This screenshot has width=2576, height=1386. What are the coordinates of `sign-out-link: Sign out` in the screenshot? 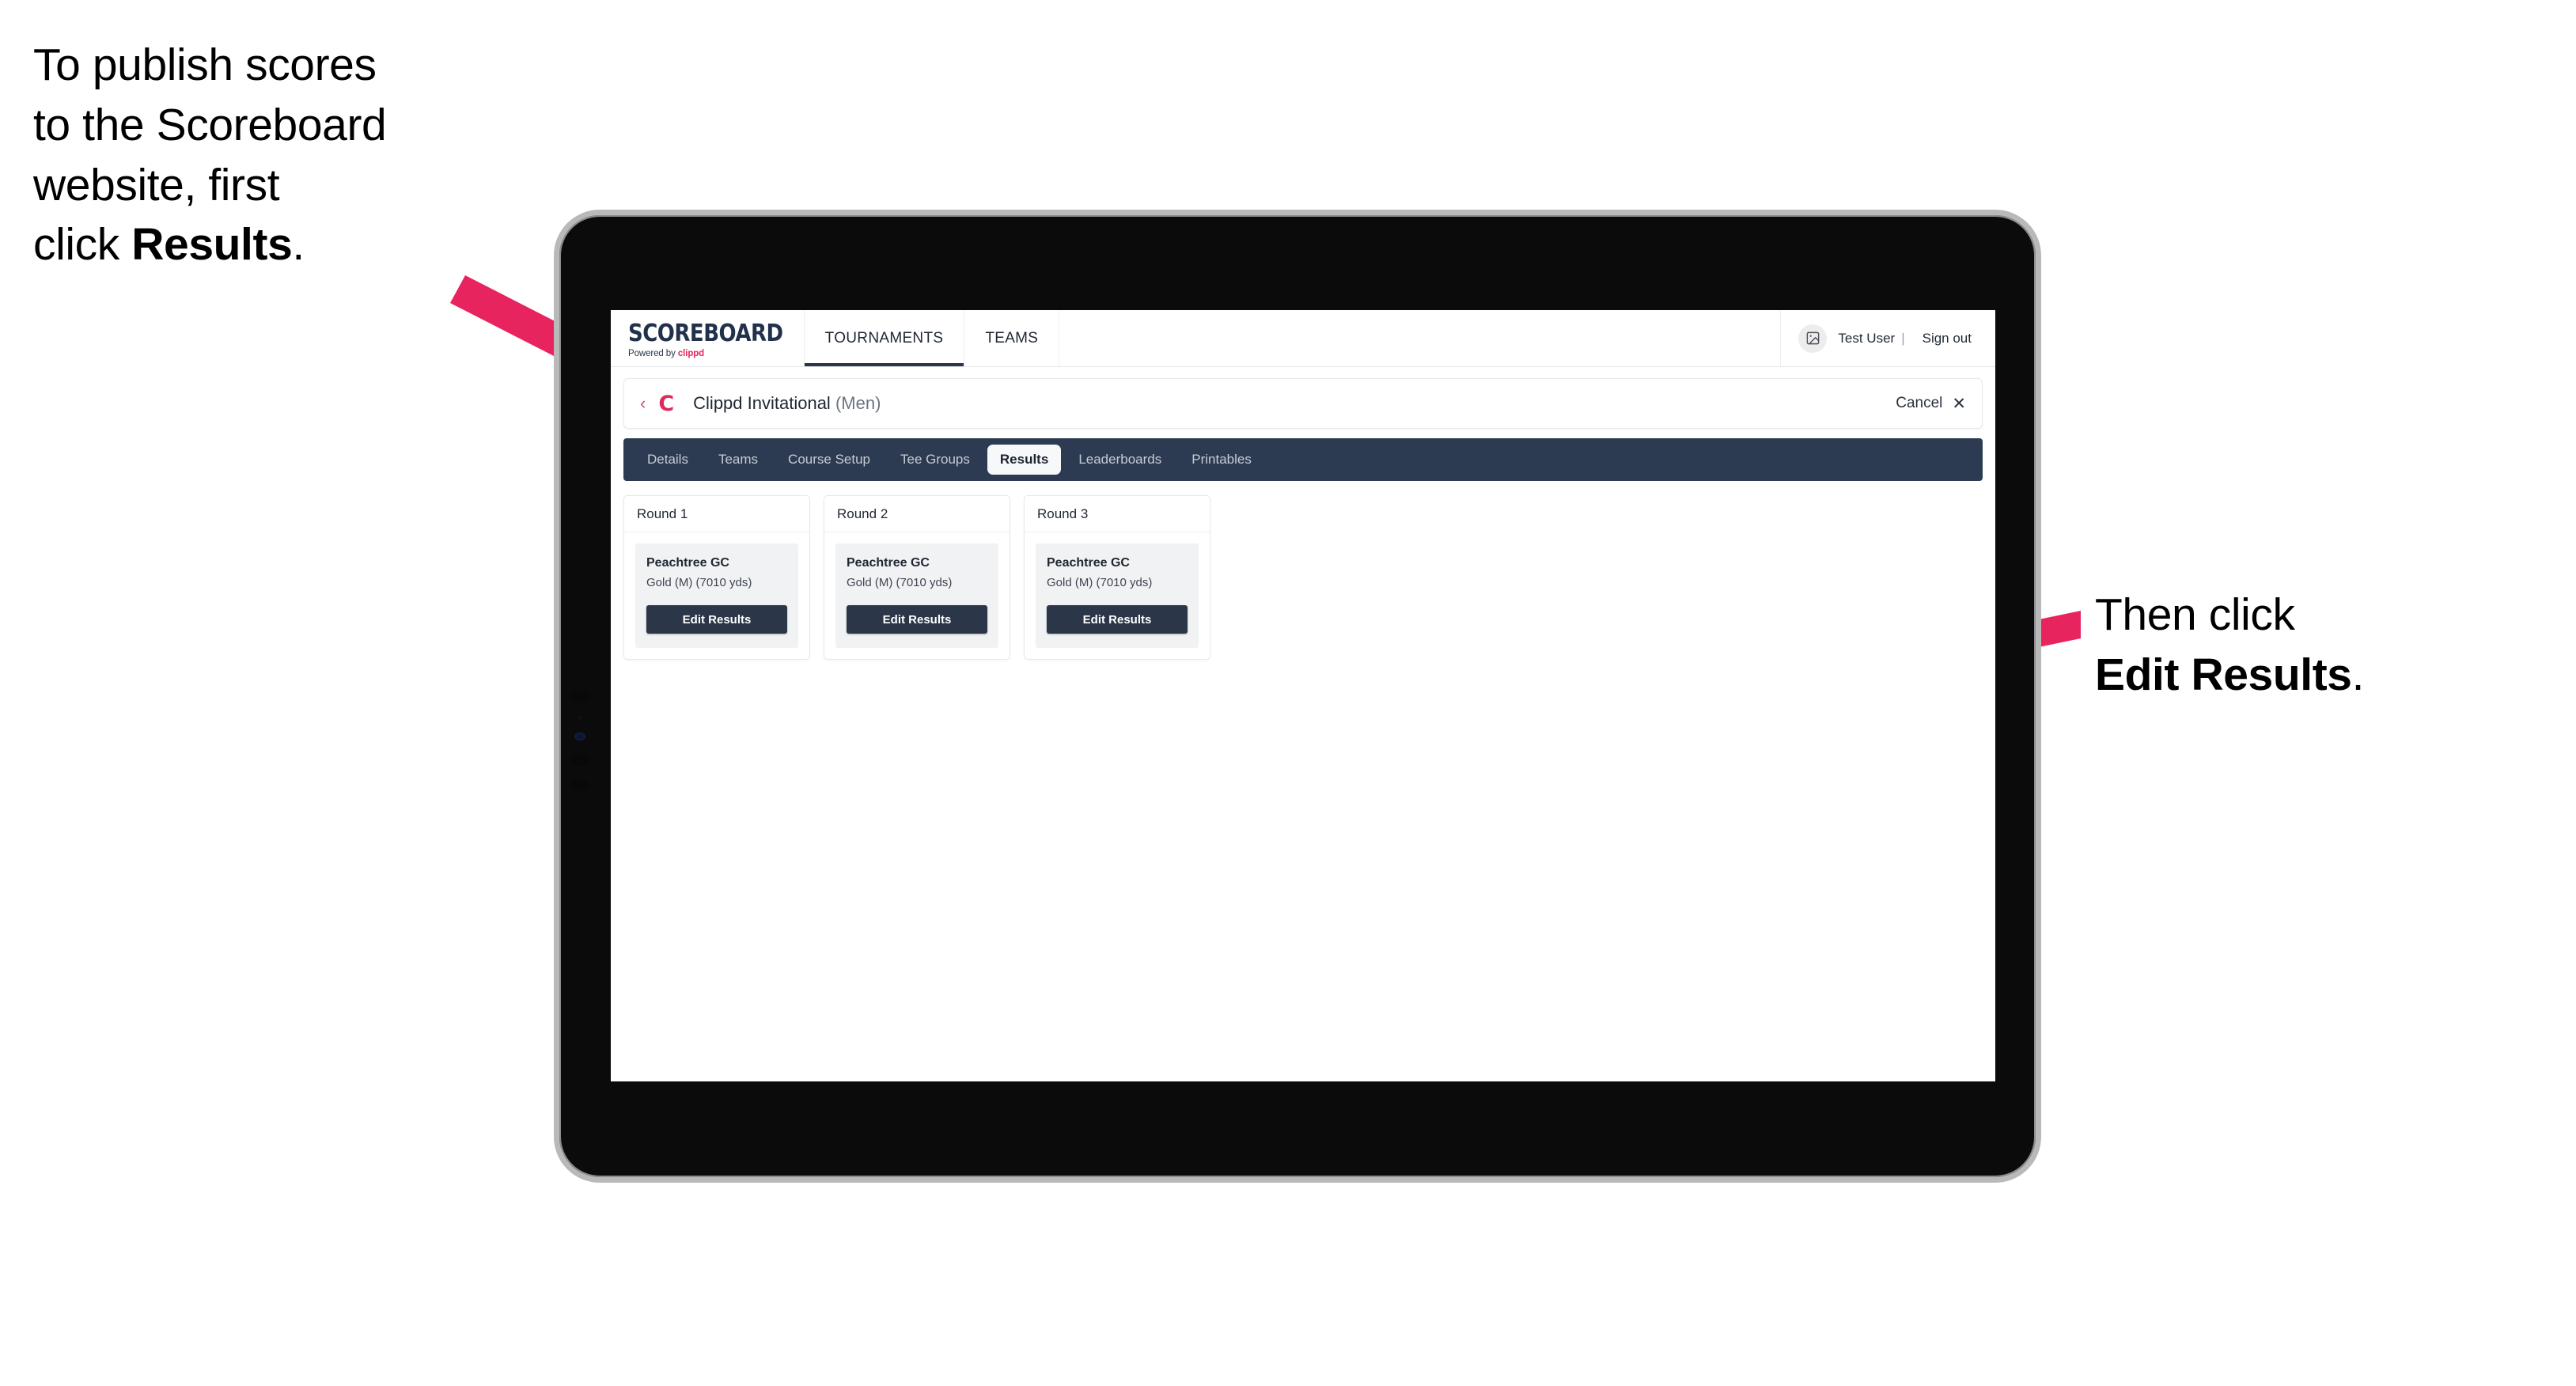 It's located at (1947, 338).